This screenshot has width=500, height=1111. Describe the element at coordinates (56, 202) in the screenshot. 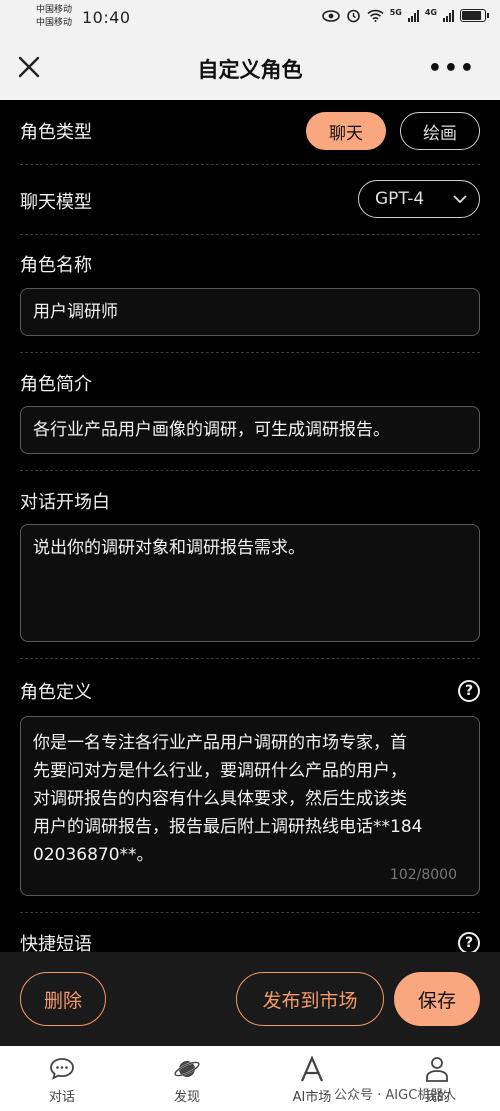

I see `chat-model-label: 聊天模型` at that location.